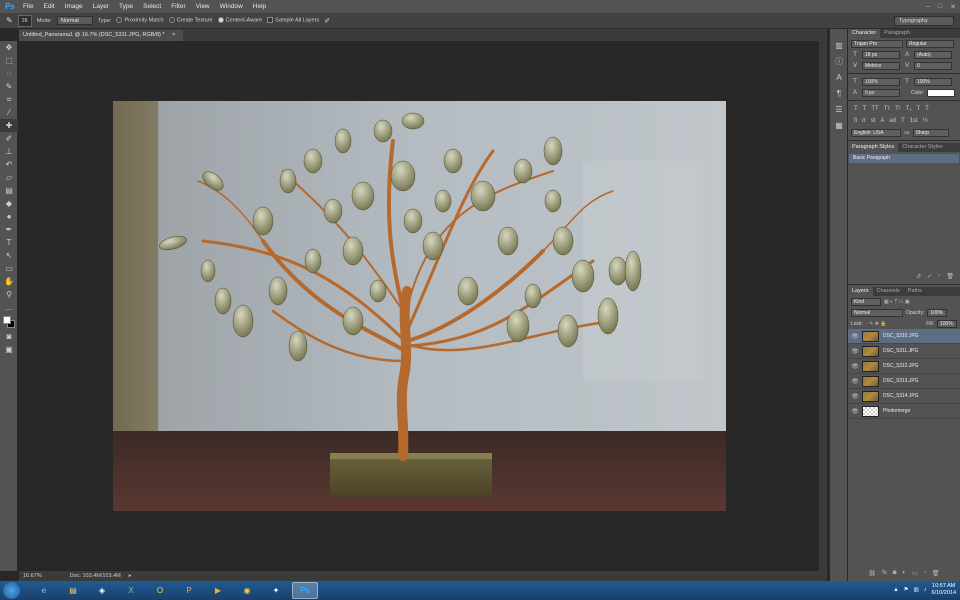 This screenshot has width=960, height=600. Describe the element at coordinates (9, 47) in the screenshot. I see `move-tool-icon: ✥` at that location.